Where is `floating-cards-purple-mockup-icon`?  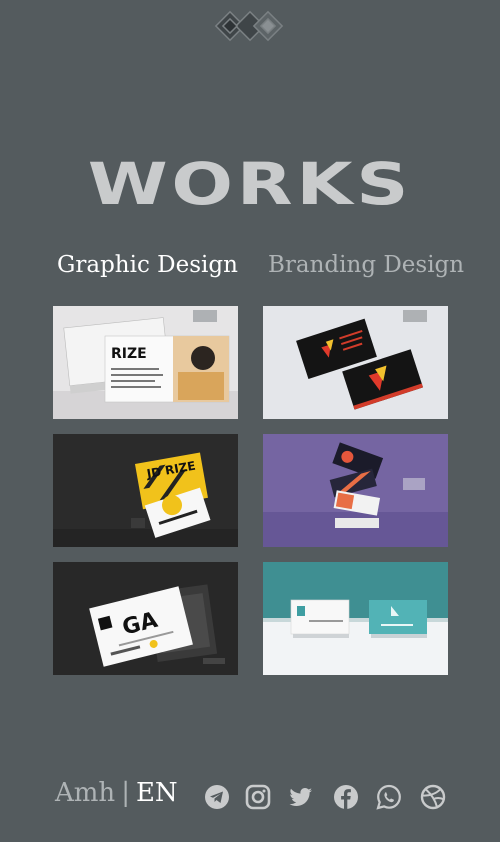 floating-cards-purple-mockup-icon is located at coordinates (355, 490).